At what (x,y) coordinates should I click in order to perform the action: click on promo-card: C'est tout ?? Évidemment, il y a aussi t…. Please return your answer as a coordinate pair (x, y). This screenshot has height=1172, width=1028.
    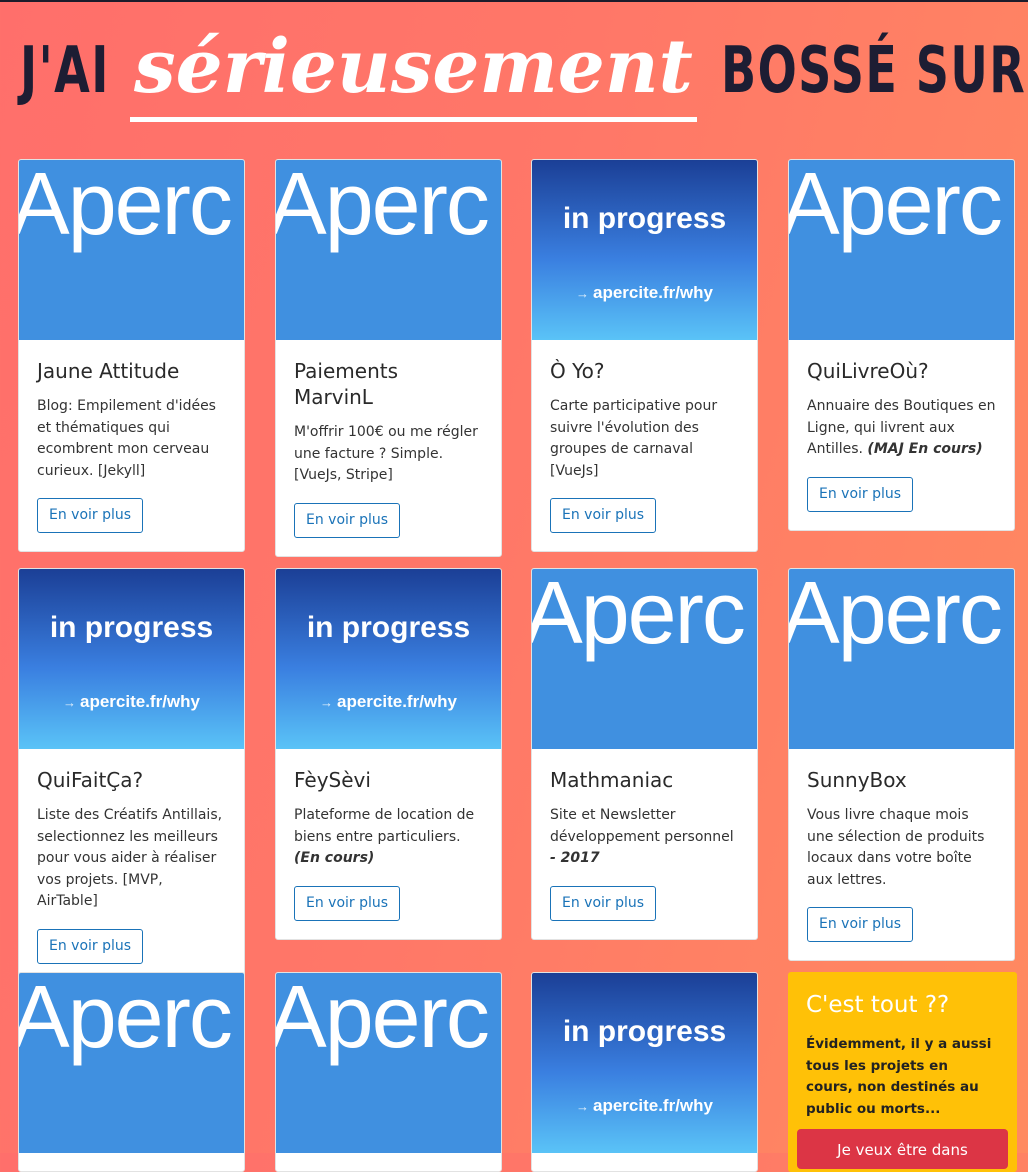
    Looking at the image, I should click on (902, 1072).